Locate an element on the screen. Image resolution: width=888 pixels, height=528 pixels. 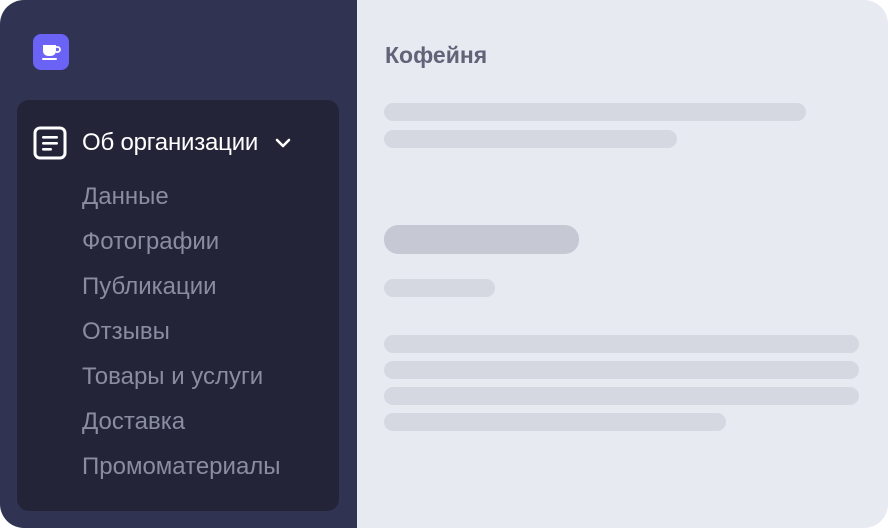
nav-item-delivery: Доставка is located at coordinates (207, 427).